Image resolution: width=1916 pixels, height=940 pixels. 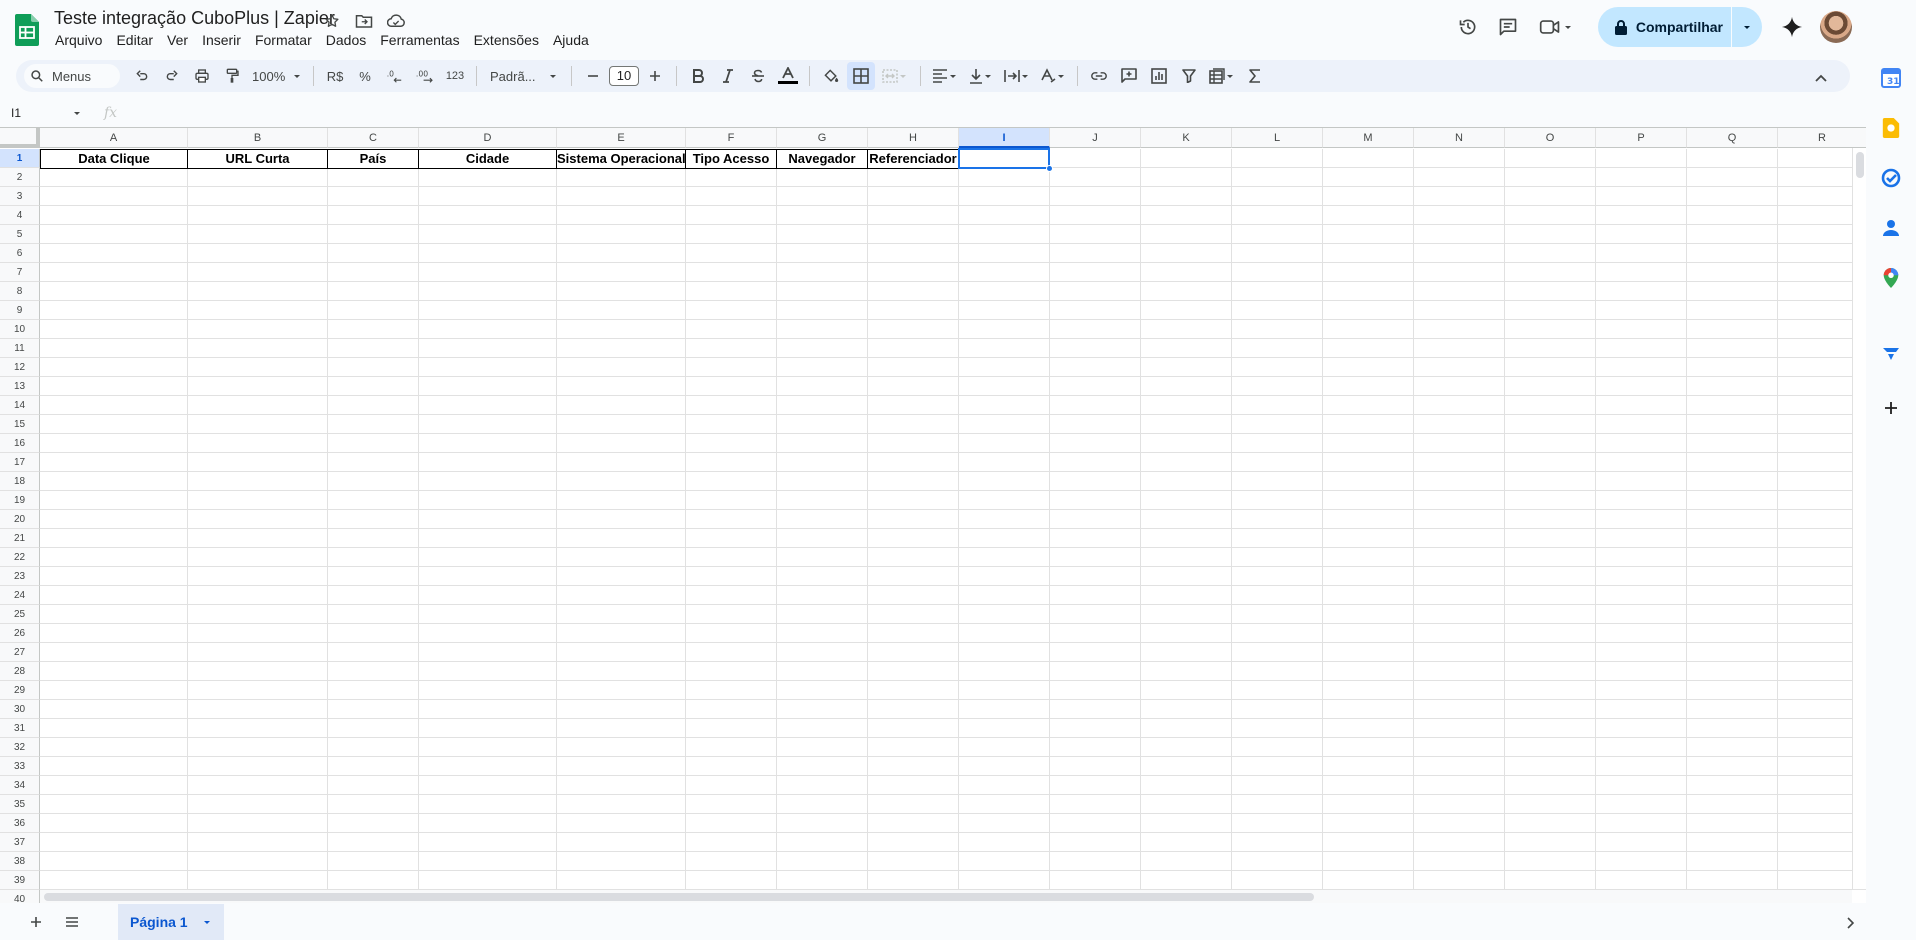 What do you see at coordinates (1004, 234) in the screenshot?
I see `cell-i5` at bounding box center [1004, 234].